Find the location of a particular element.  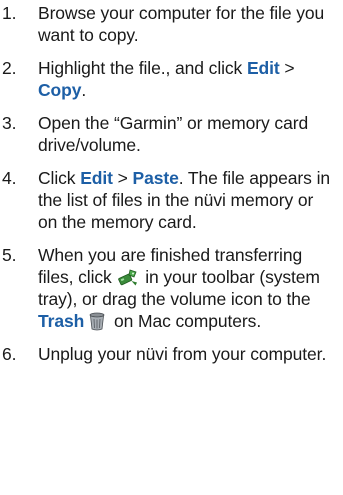

step-text: Unplug your nüvi from your computer. is located at coordinates (182, 354).